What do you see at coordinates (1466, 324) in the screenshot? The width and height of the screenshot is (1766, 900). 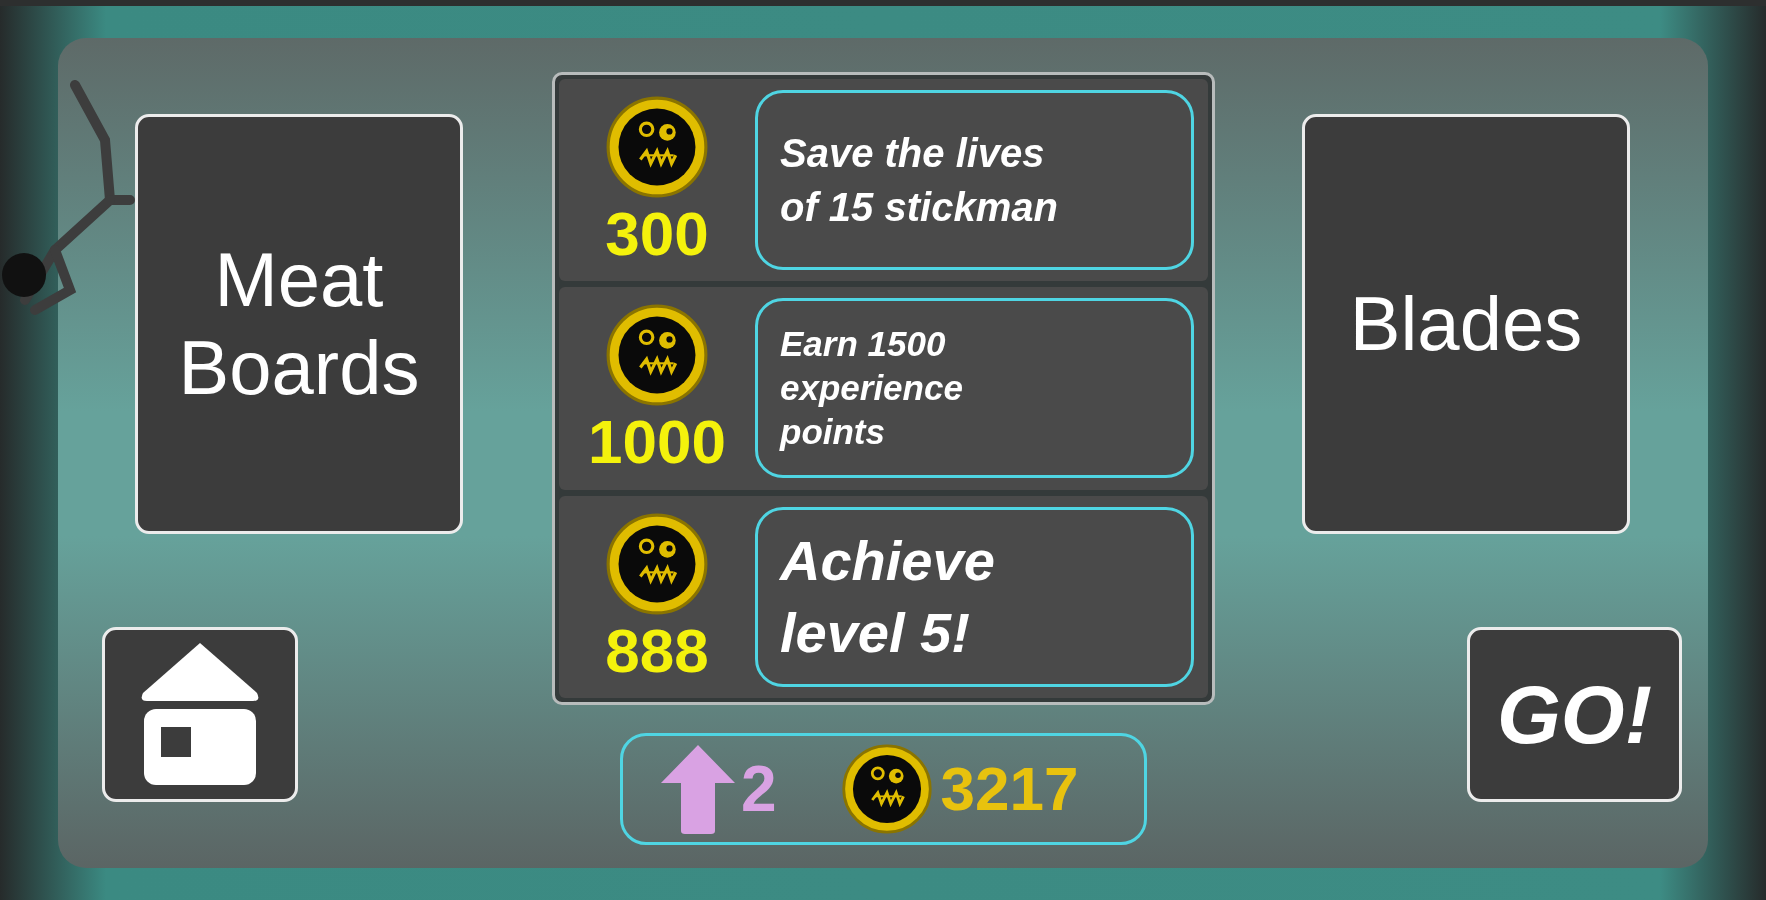 I see `blades-button: Blades` at bounding box center [1466, 324].